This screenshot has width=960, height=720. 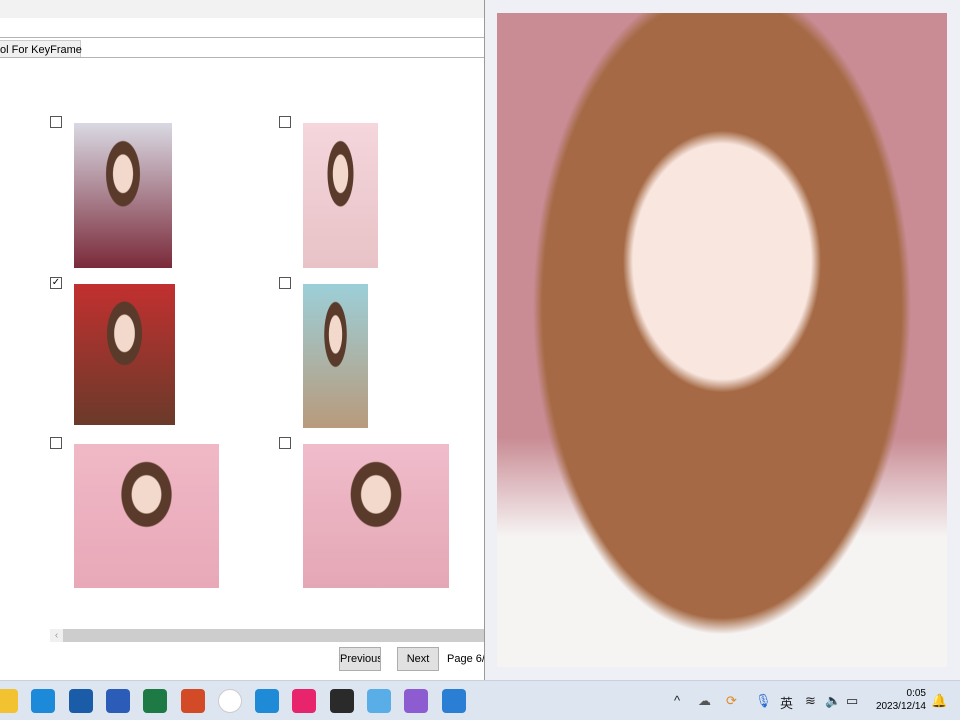 What do you see at coordinates (304, 701) in the screenshot?
I see `pink-app-icon` at bounding box center [304, 701].